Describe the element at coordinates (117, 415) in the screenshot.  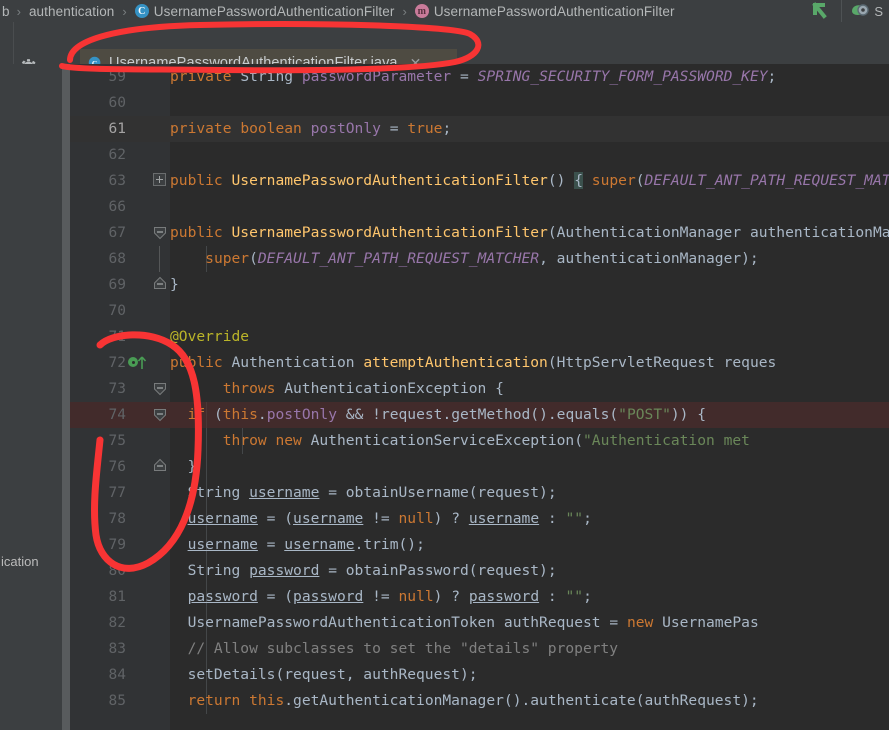
I see `line-number: 74` at that location.